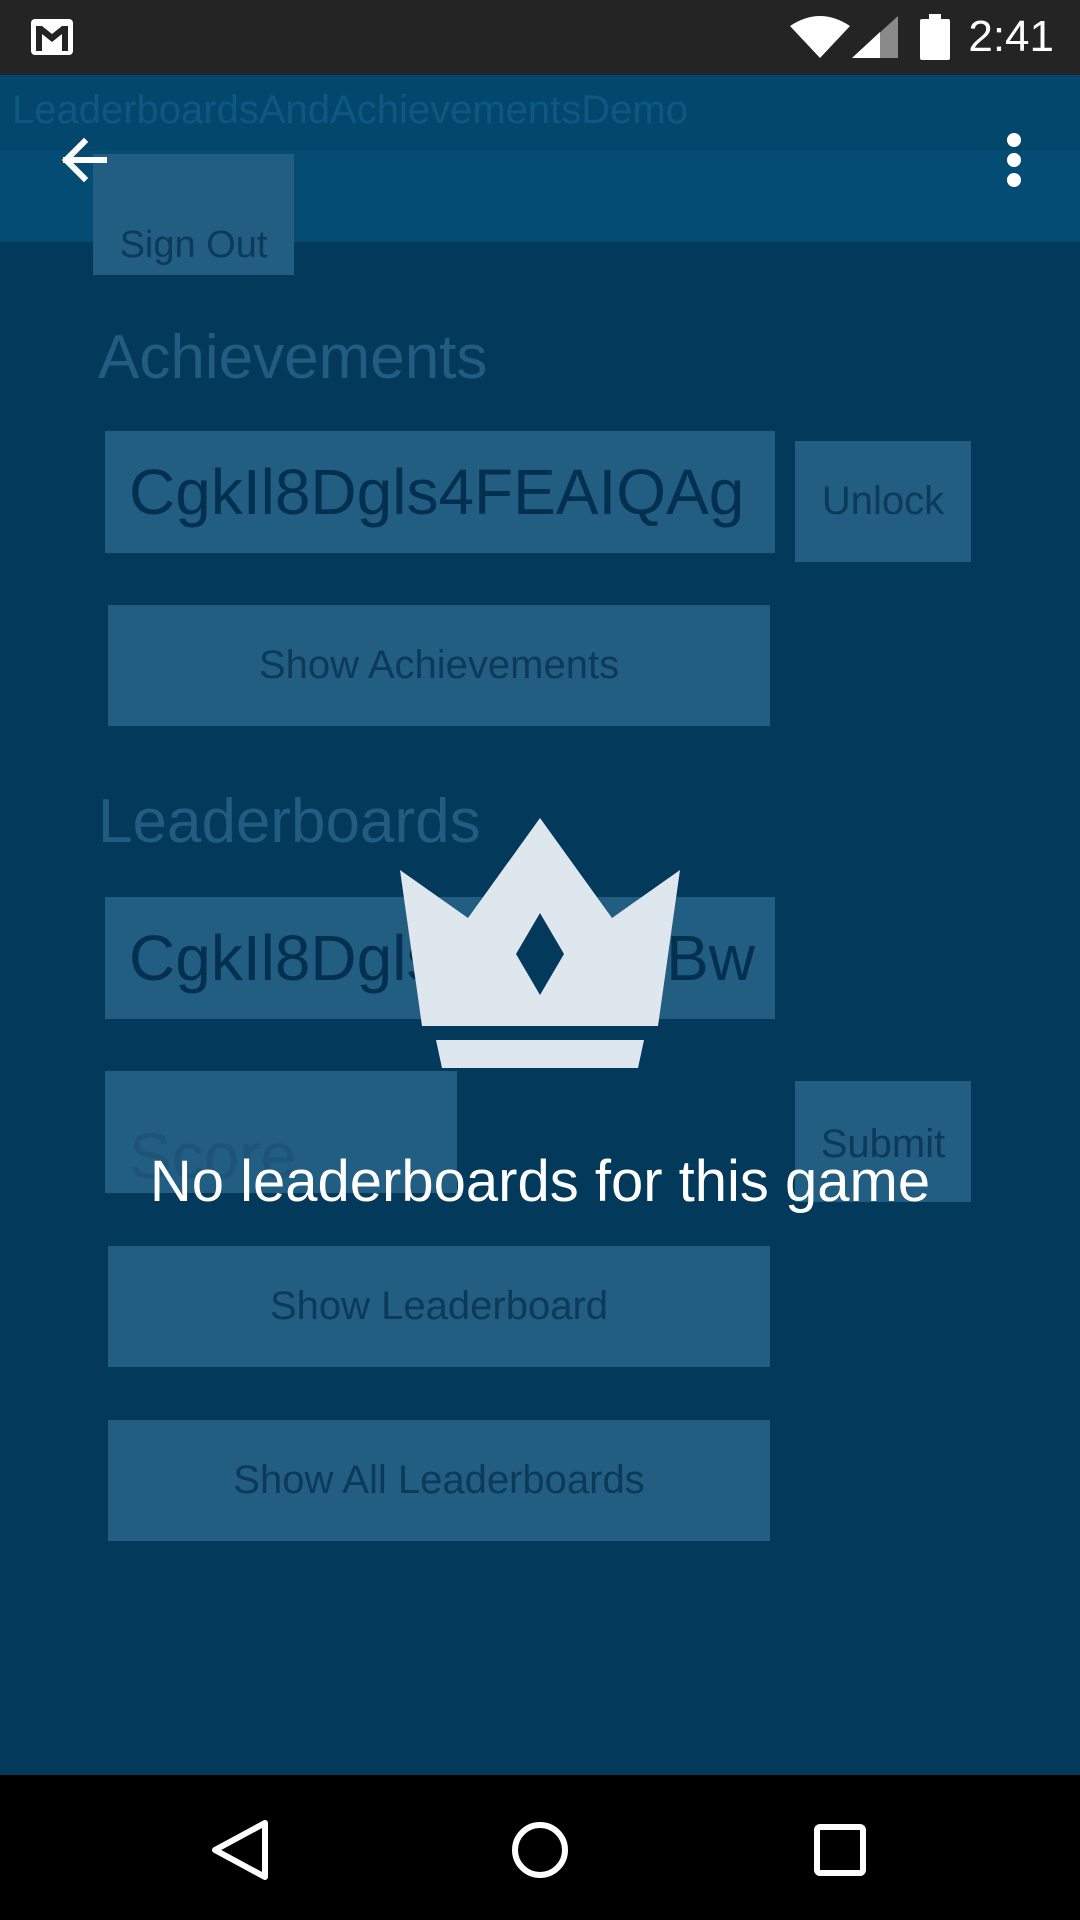 The height and width of the screenshot is (1920, 1080). What do you see at coordinates (820, 37) in the screenshot?
I see `wifi-icon` at bounding box center [820, 37].